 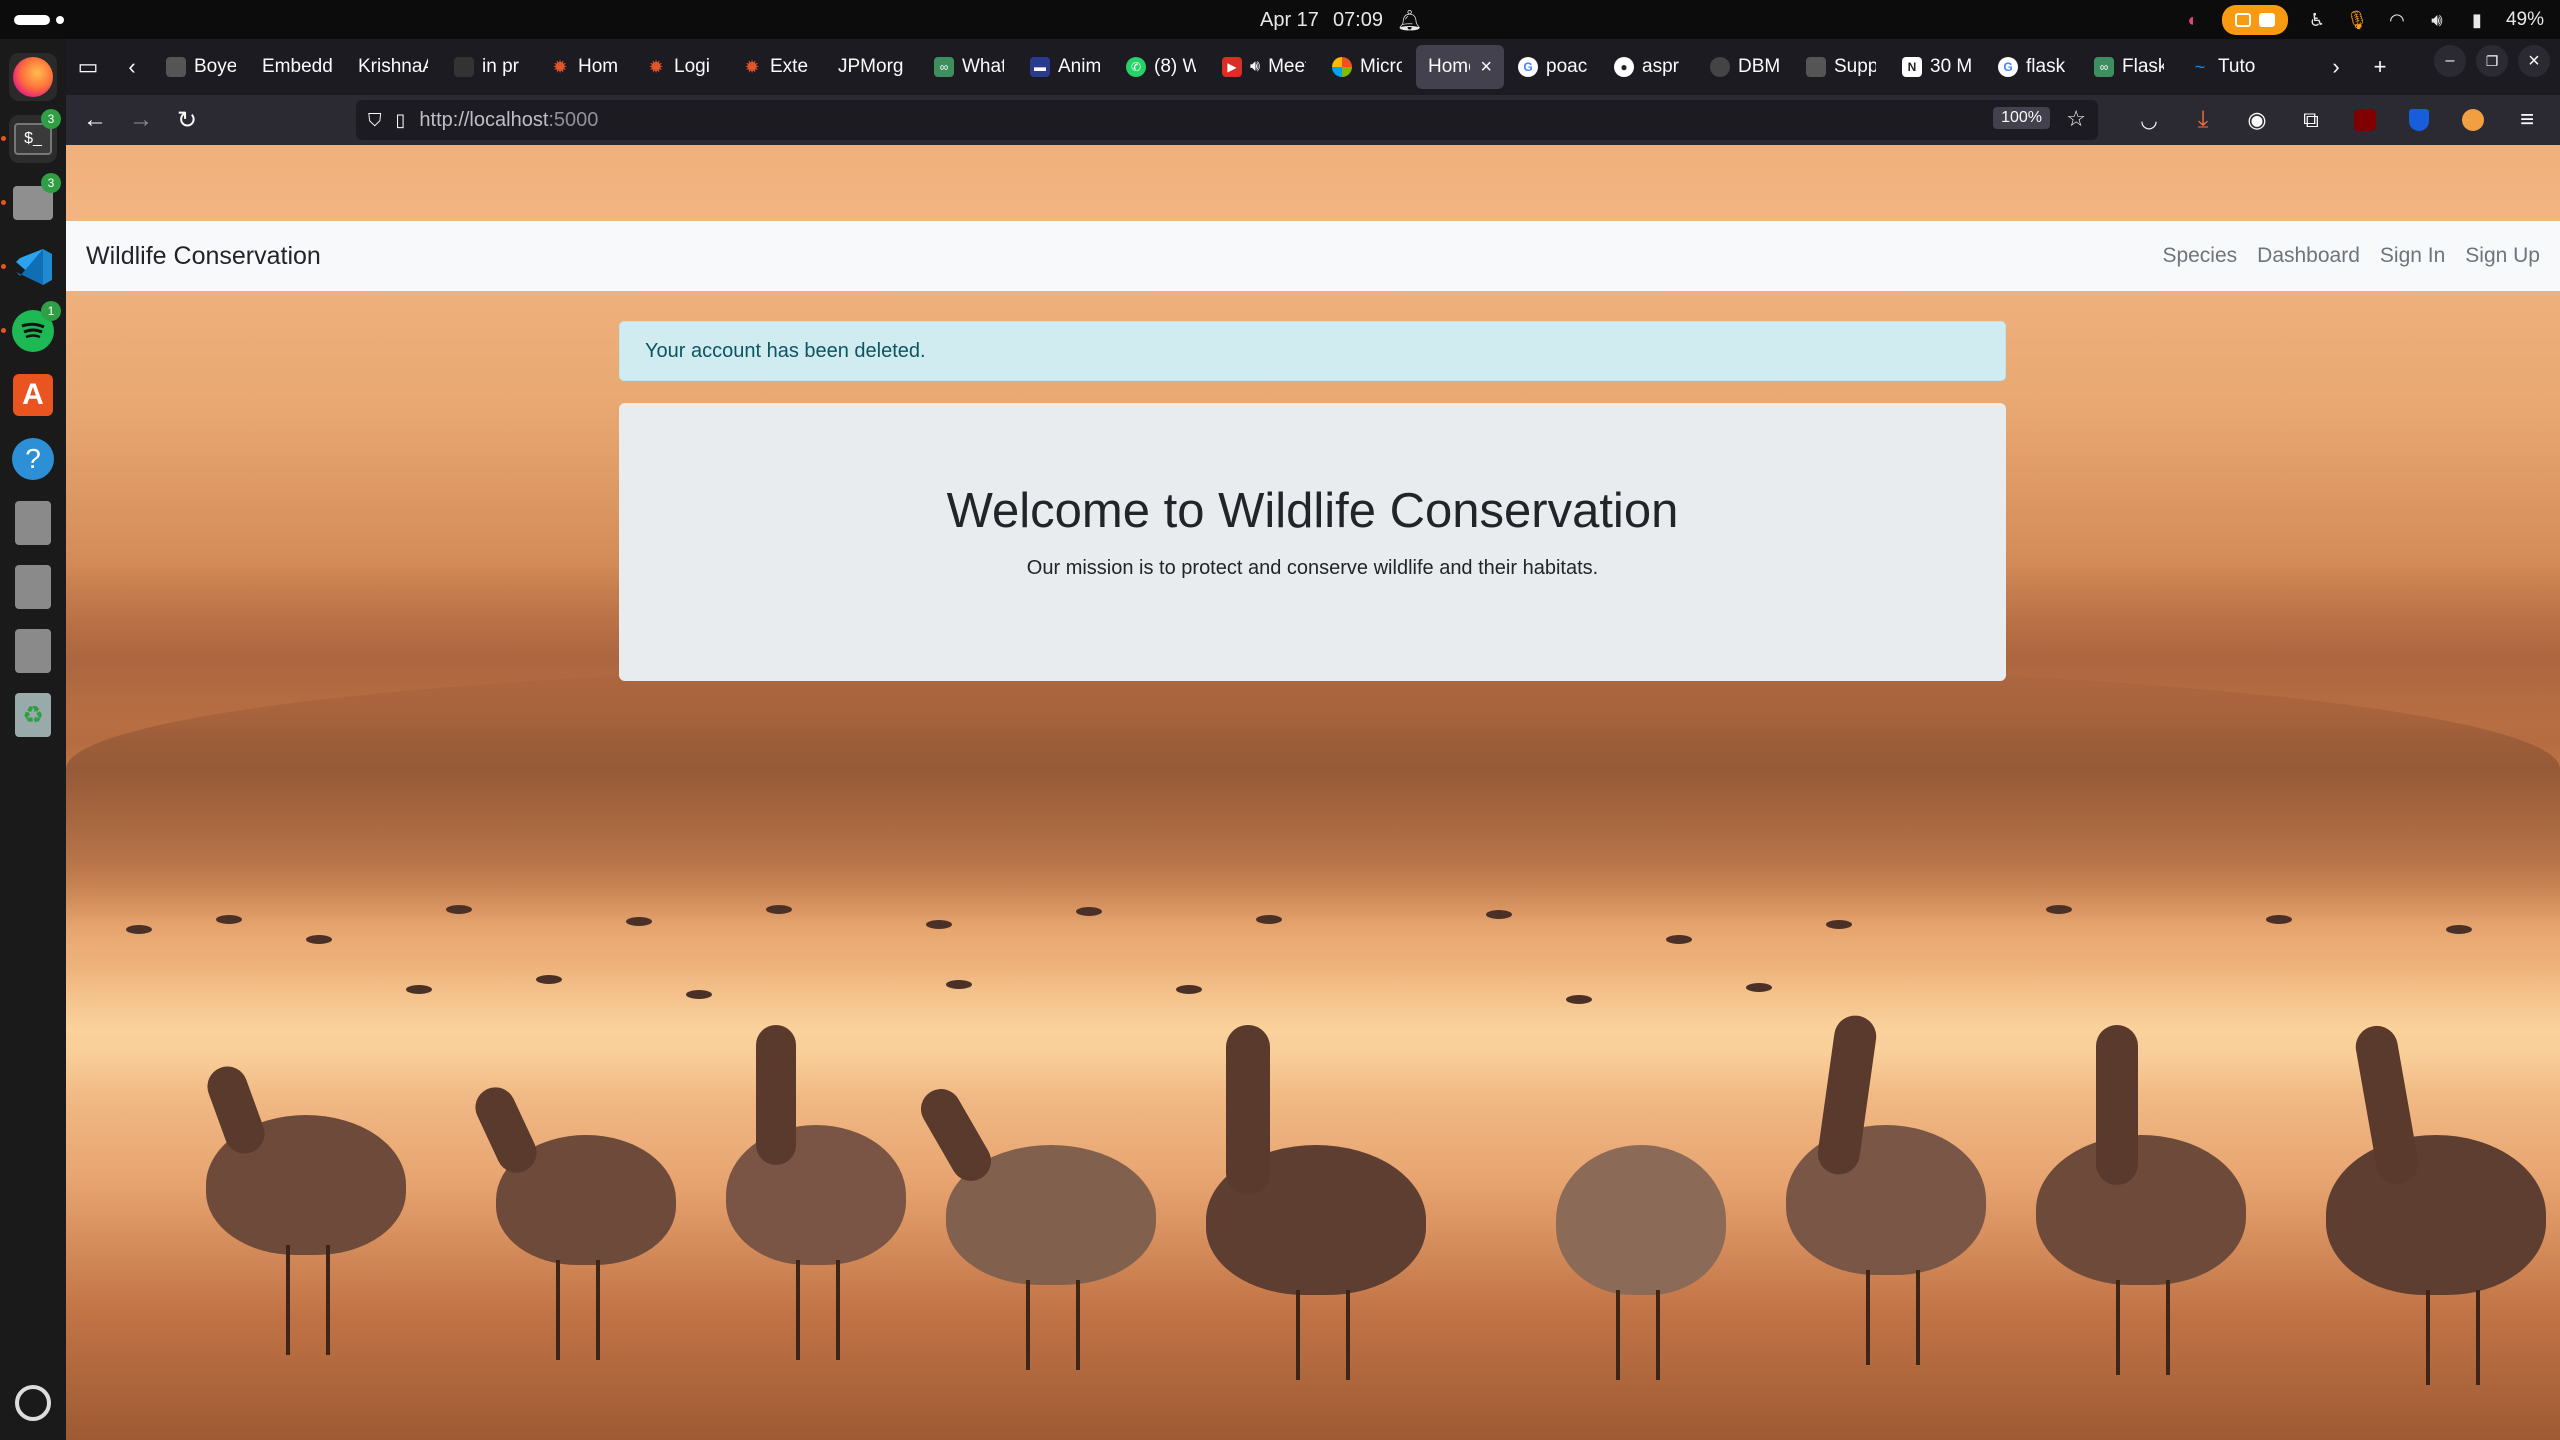 I want to click on shield-icon: ⛉, so click(x=375, y=119).